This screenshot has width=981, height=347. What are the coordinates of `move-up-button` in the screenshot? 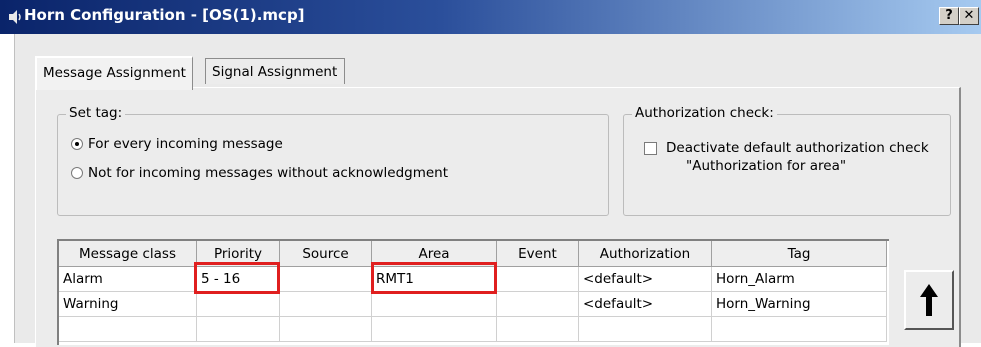 It's located at (929, 300).